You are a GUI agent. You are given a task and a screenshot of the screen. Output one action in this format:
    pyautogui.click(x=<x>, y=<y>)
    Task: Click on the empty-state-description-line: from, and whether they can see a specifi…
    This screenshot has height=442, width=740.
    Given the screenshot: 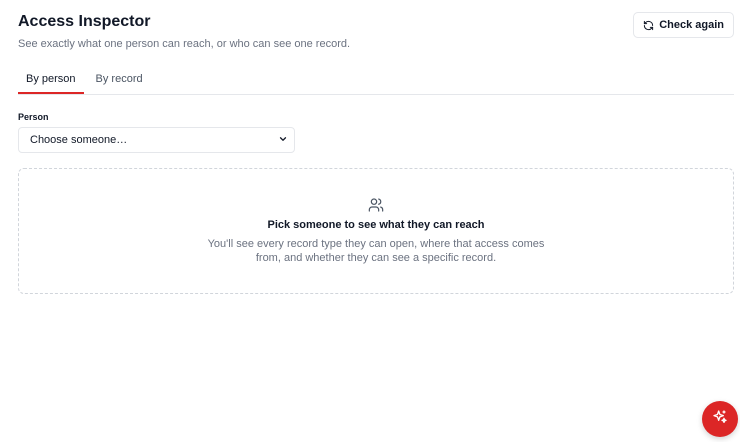 What is the action you would take?
    pyautogui.click(x=376, y=258)
    